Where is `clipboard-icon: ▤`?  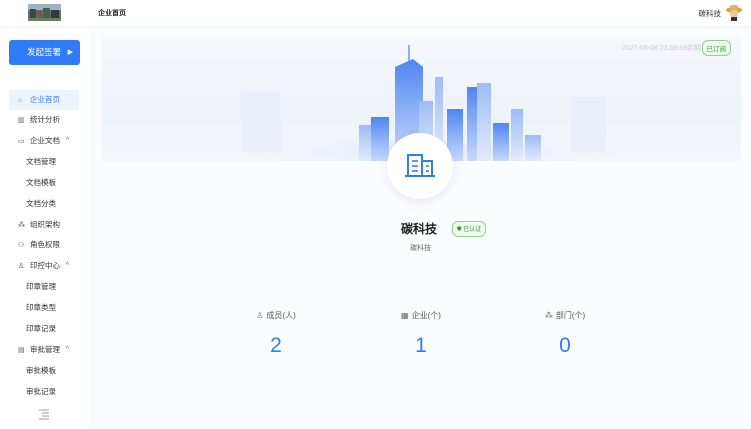 clipboard-icon: ▤ is located at coordinates (21, 350).